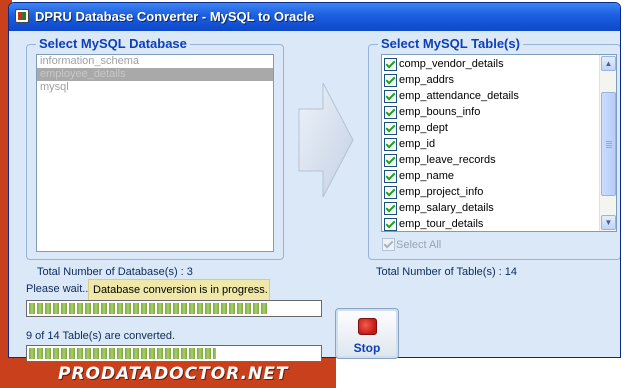 Image resolution: width=623 pixels, height=388 pixels. What do you see at coordinates (459, 96) in the screenshot?
I see `table-item-label: emp_attendance_details` at bounding box center [459, 96].